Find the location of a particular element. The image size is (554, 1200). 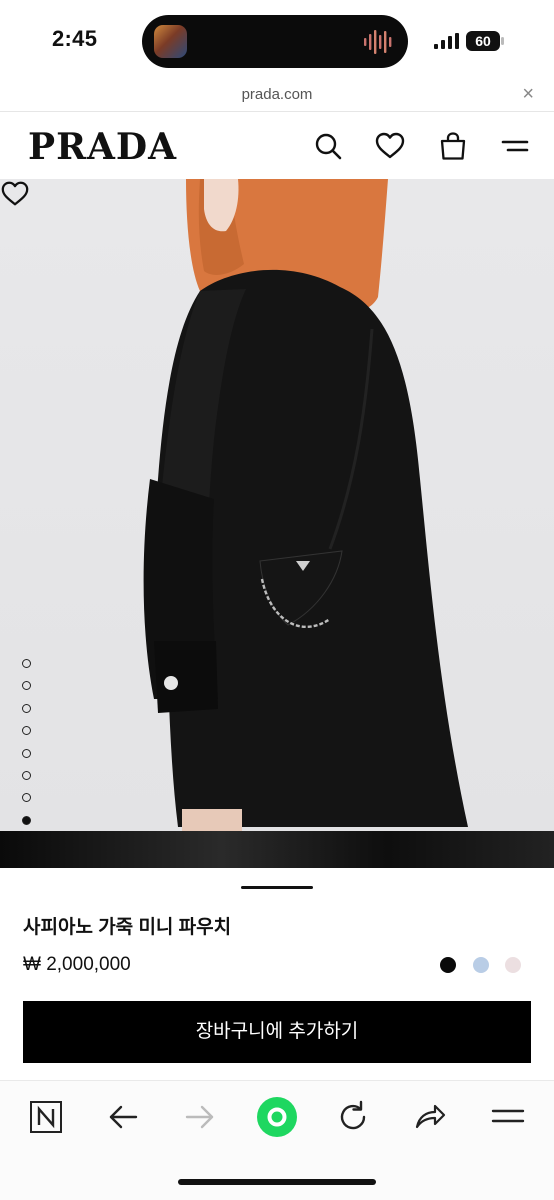

color-swatch-black is located at coordinates (448, 965).